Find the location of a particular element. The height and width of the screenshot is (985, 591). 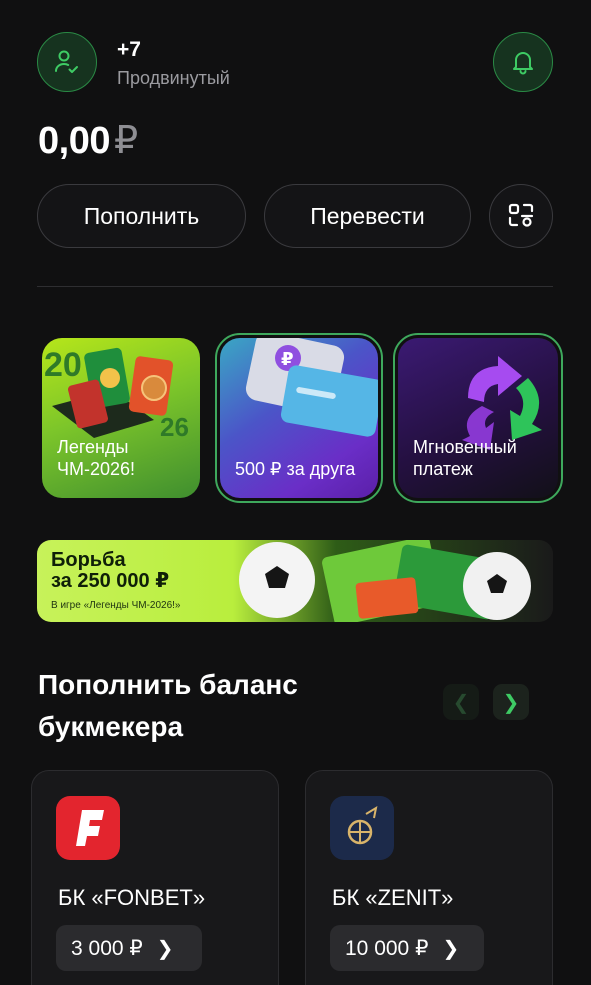

bookmaker-amount-button: 10 000 ₽ ❯ is located at coordinates (407, 948).